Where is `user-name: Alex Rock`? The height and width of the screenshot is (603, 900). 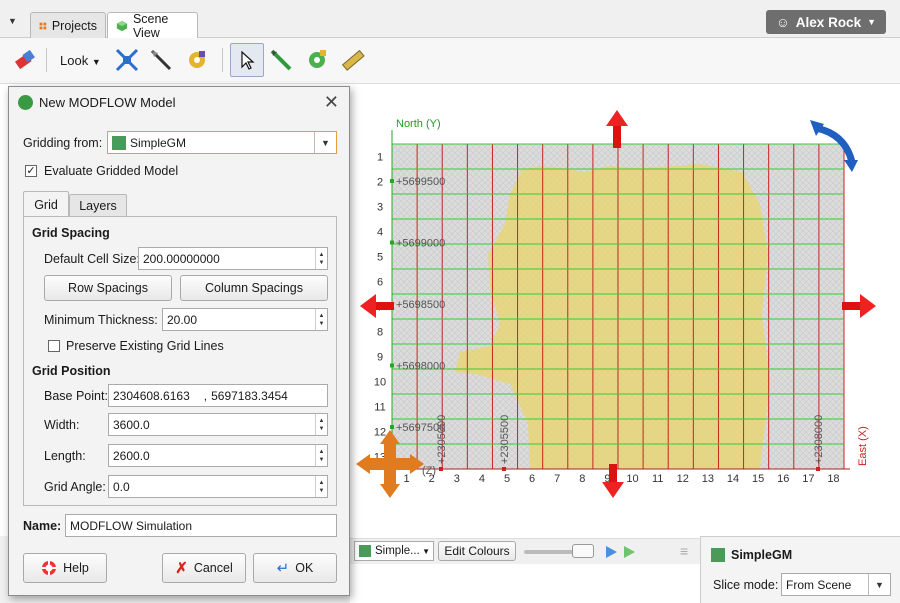 user-name: Alex Rock is located at coordinates (828, 22).